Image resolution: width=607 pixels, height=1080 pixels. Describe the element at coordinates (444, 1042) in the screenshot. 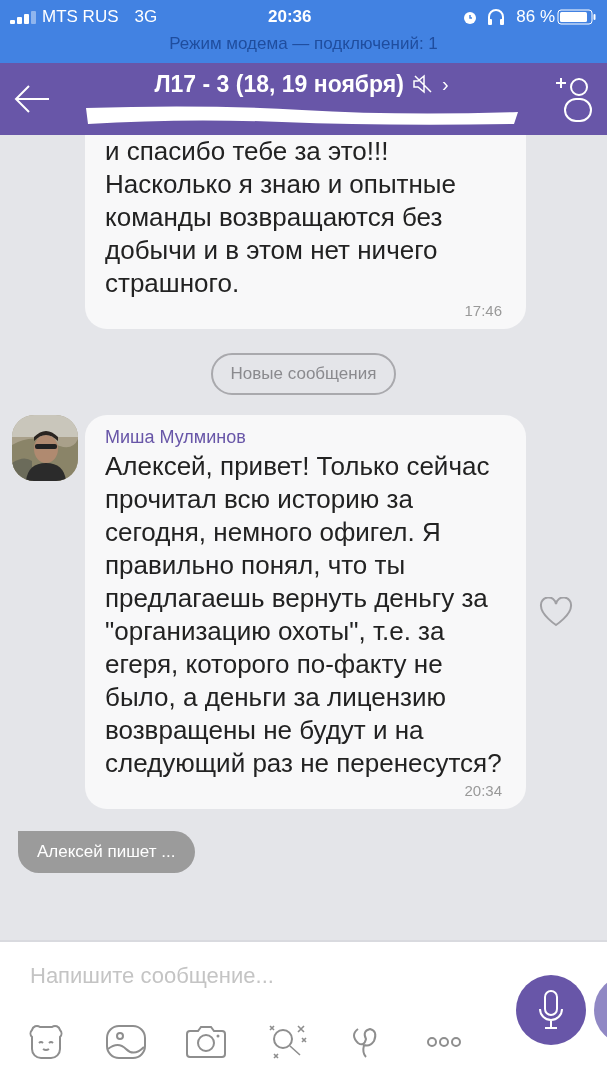

I see `more-icon` at that location.